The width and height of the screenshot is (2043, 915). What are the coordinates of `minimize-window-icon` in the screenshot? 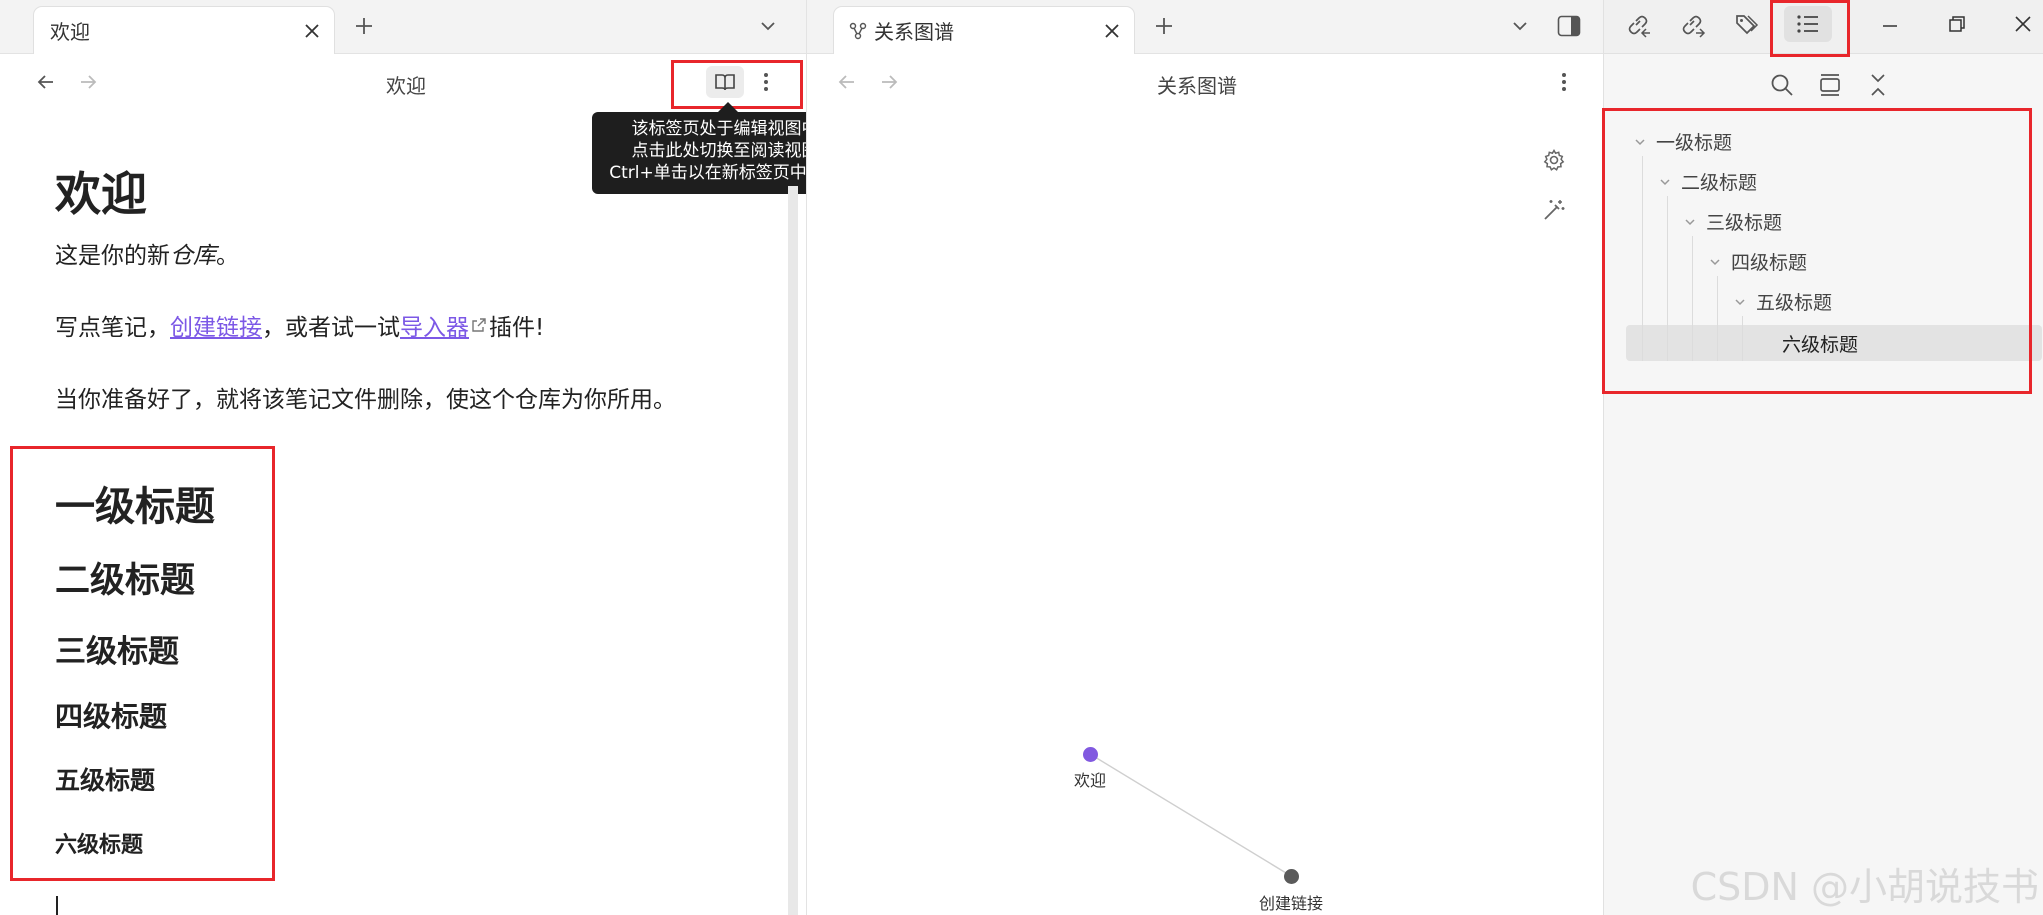 It's located at (1890, 26).